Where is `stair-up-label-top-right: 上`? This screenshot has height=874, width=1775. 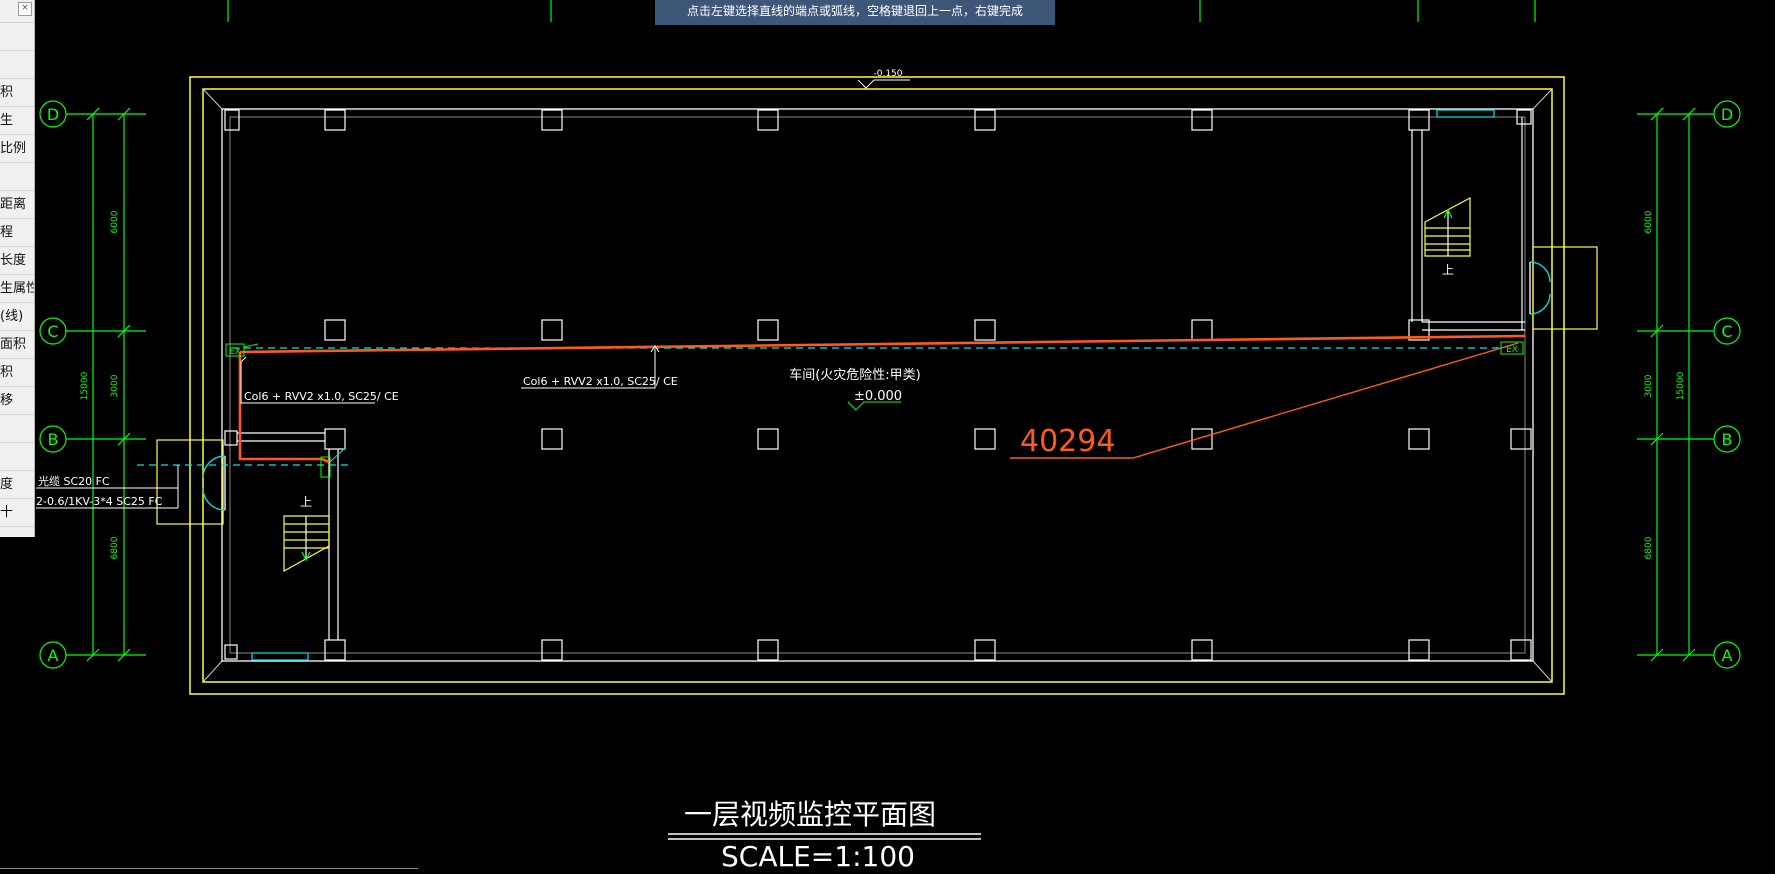 stair-up-label-top-right: 上 is located at coordinates (1448, 270).